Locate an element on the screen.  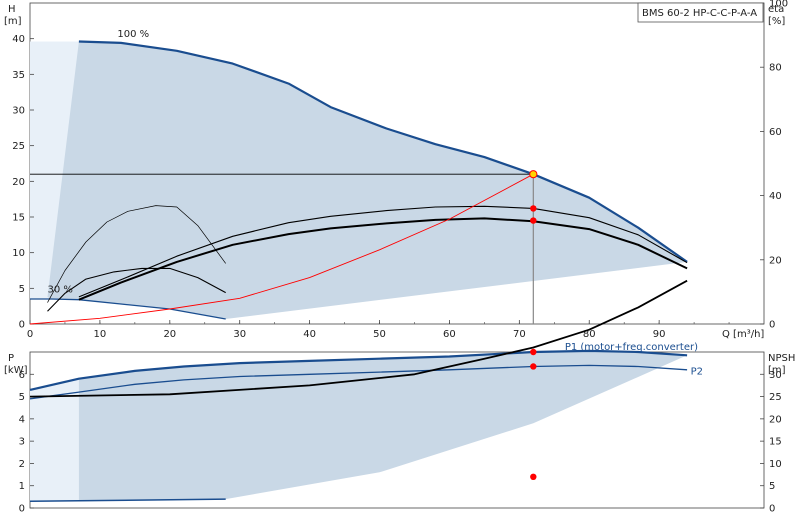
speed-annotation: 30 % is located at coordinates (59, 290).